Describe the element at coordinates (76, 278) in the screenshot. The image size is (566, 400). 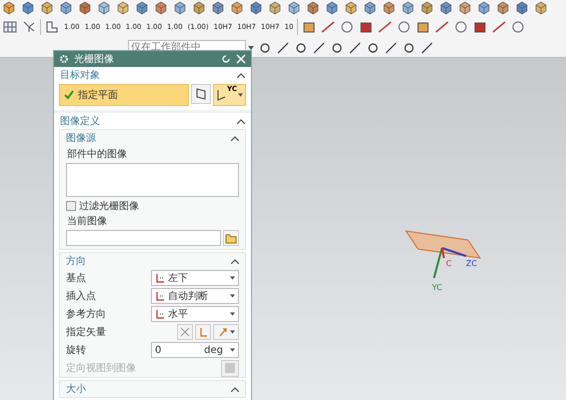
I see `field-label: 基点` at that location.